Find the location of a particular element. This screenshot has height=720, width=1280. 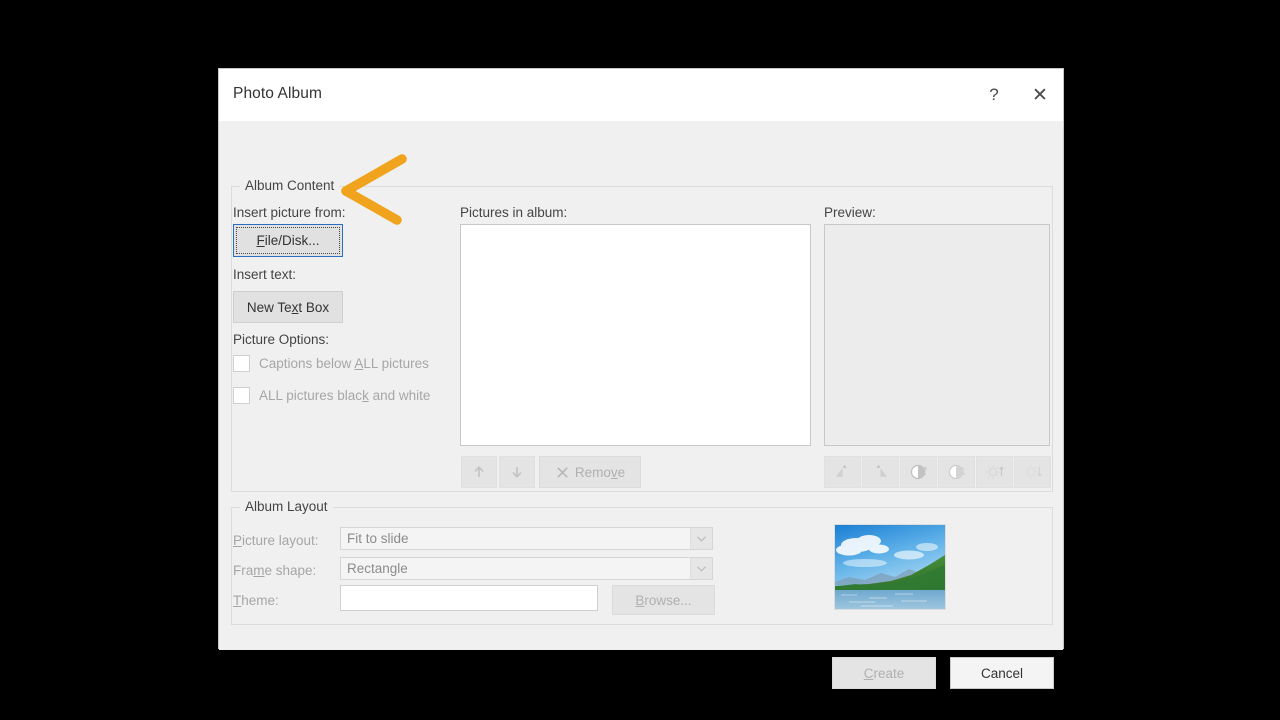

help-button: ? is located at coordinates (994, 95).